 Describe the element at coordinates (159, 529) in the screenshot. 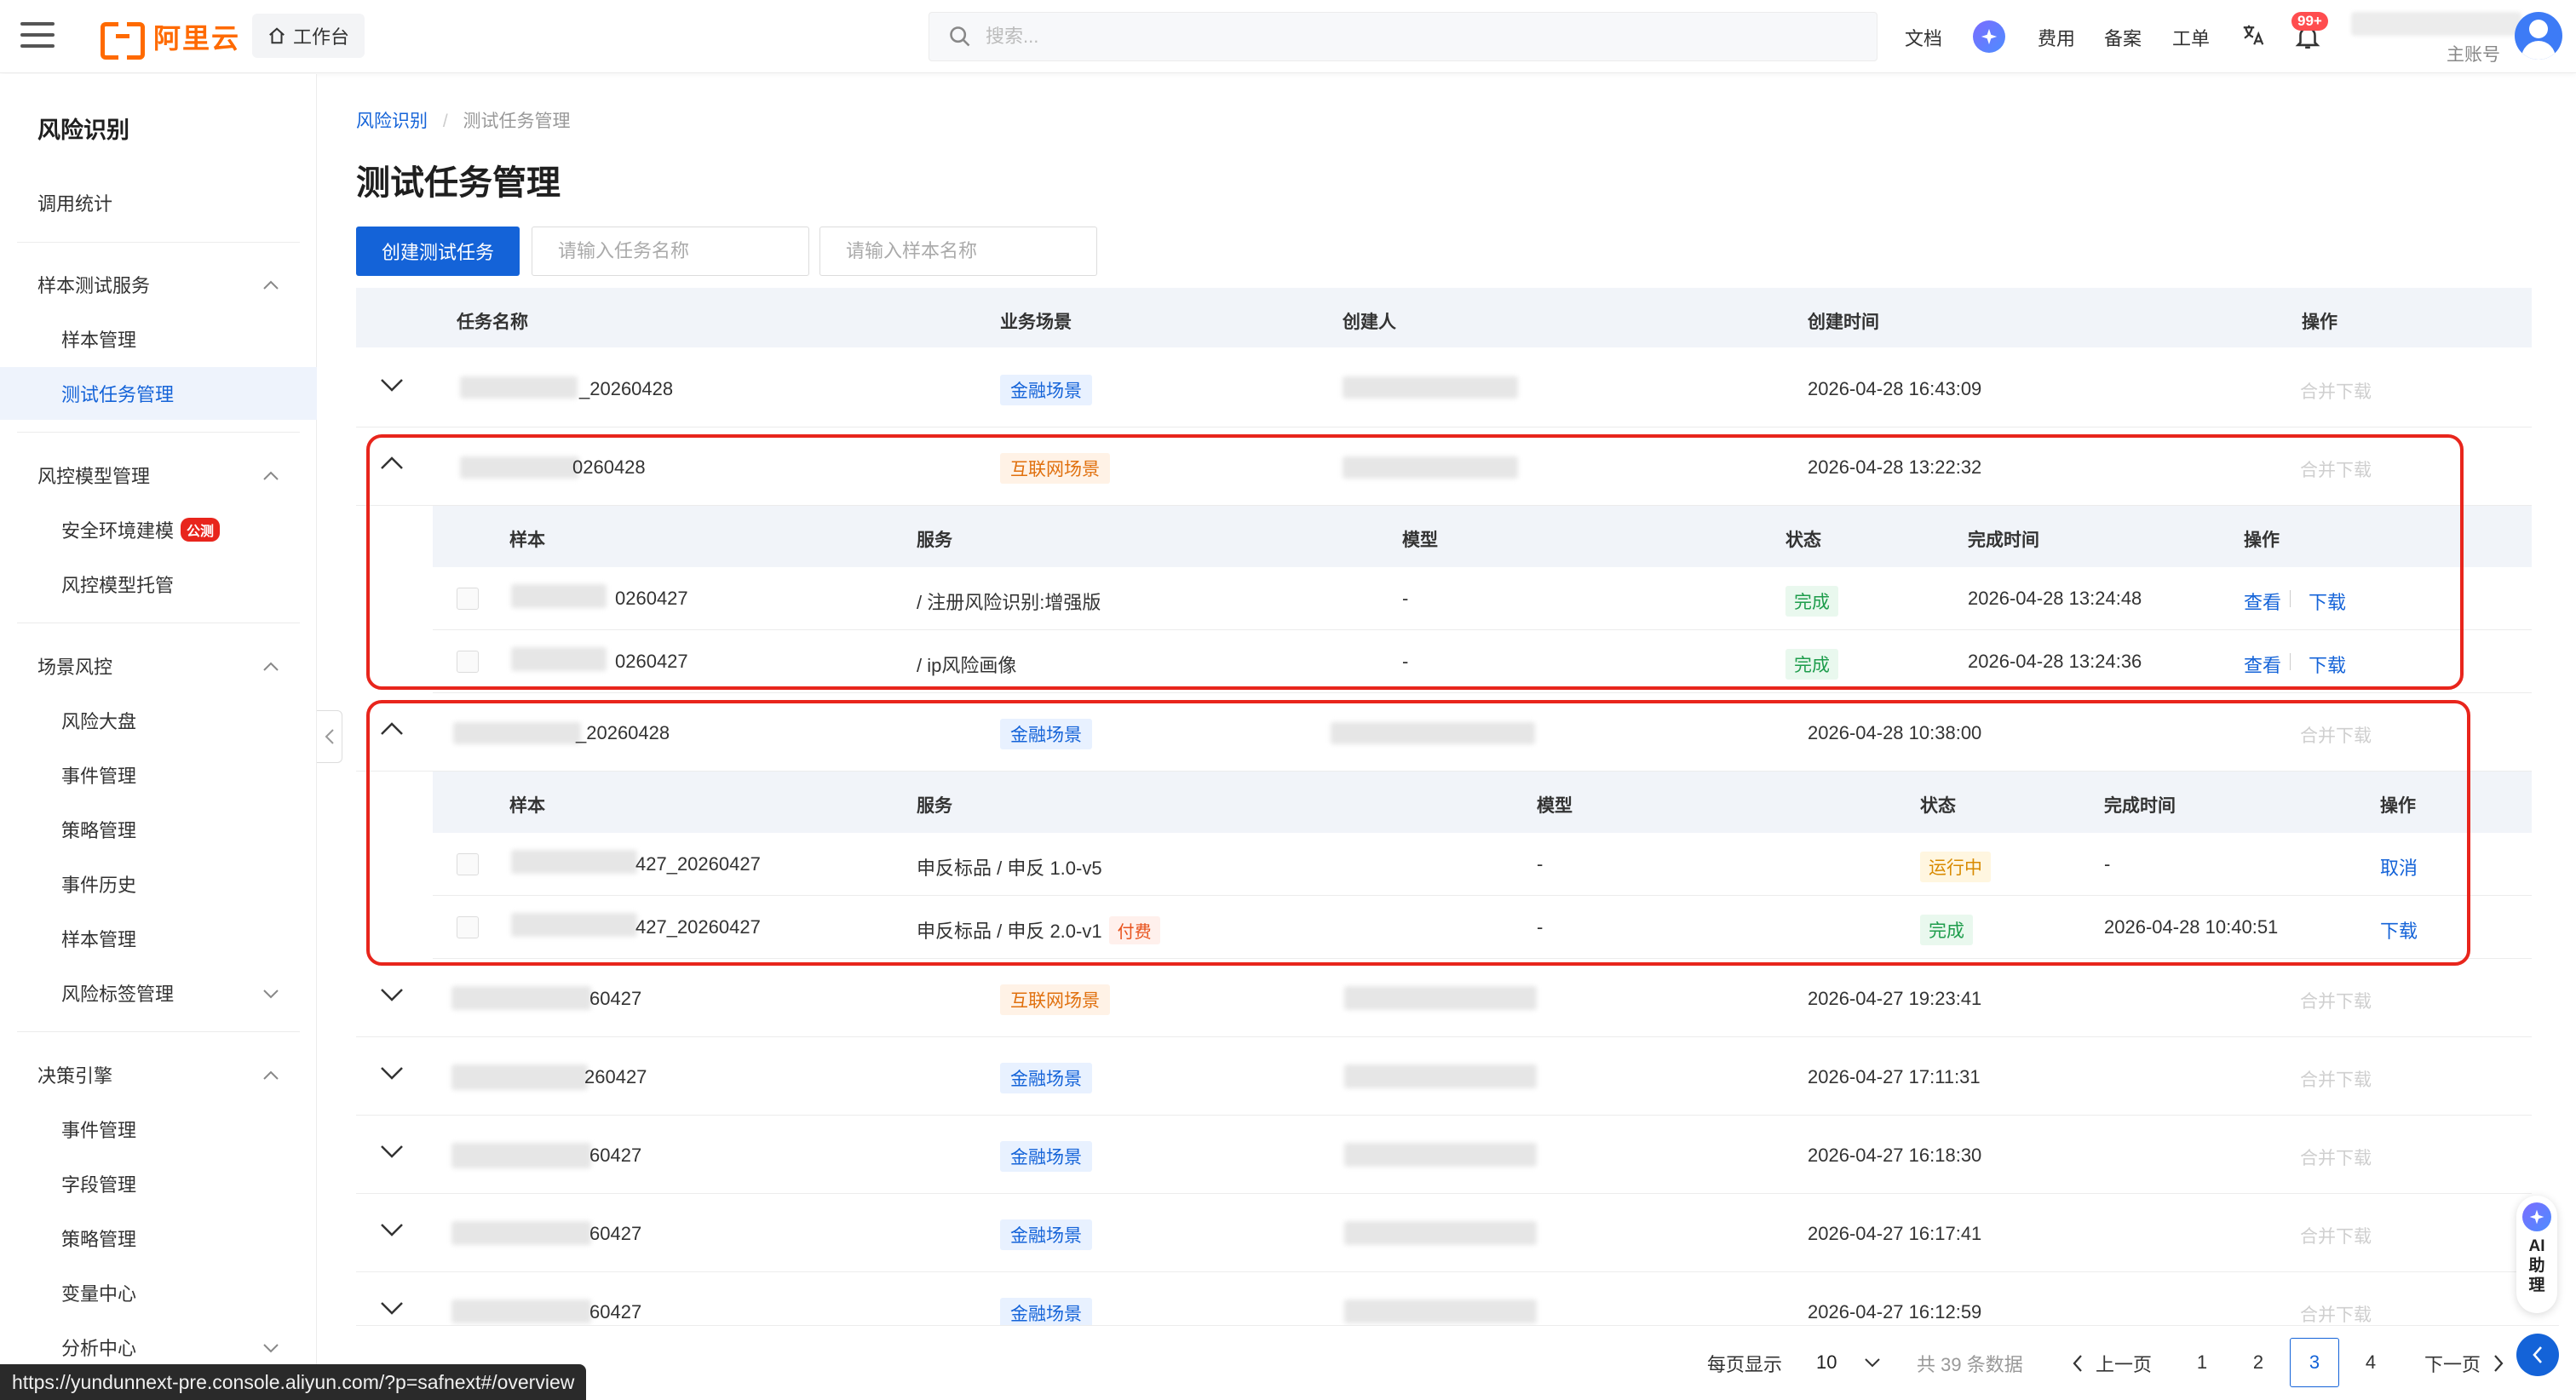

I see `sidebar-item-safe-env-model: 安全环境建模 公测` at that location.